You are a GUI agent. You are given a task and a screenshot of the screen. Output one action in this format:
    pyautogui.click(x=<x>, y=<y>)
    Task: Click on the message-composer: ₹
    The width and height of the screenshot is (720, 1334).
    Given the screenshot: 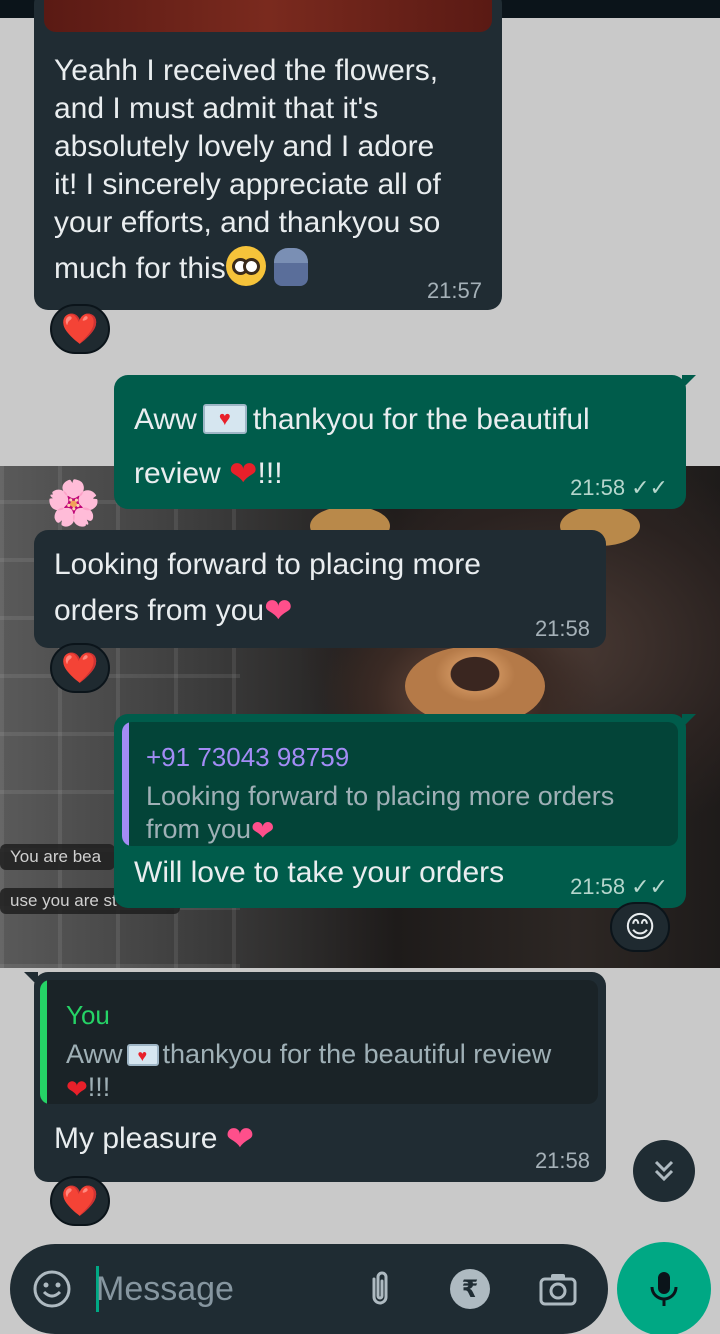 What is the action you would take?
    pyautogui.click(x=309, y=1289)
    